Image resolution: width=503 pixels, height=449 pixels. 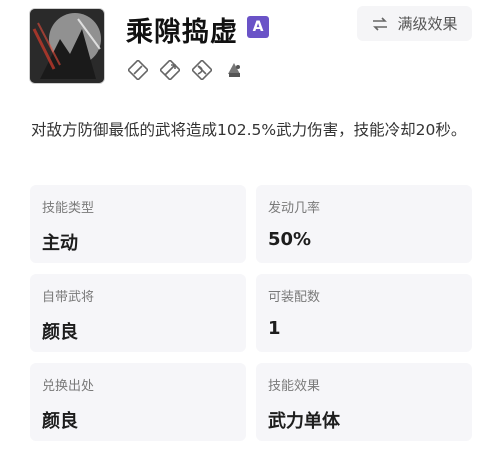 I want to click on max-level-effect-button: 满级效果, so click(x=414, y=23).